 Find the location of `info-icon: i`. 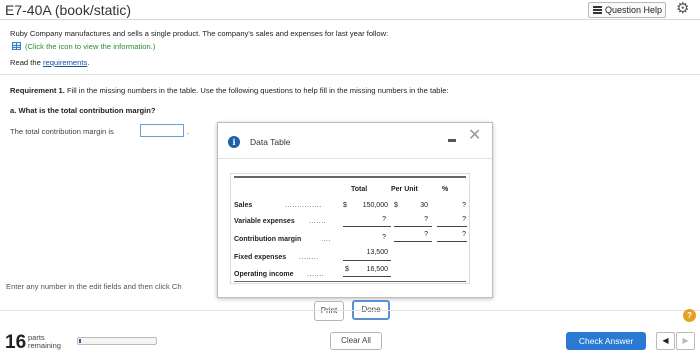

info-icon: i is located at coordinates (234, 142).